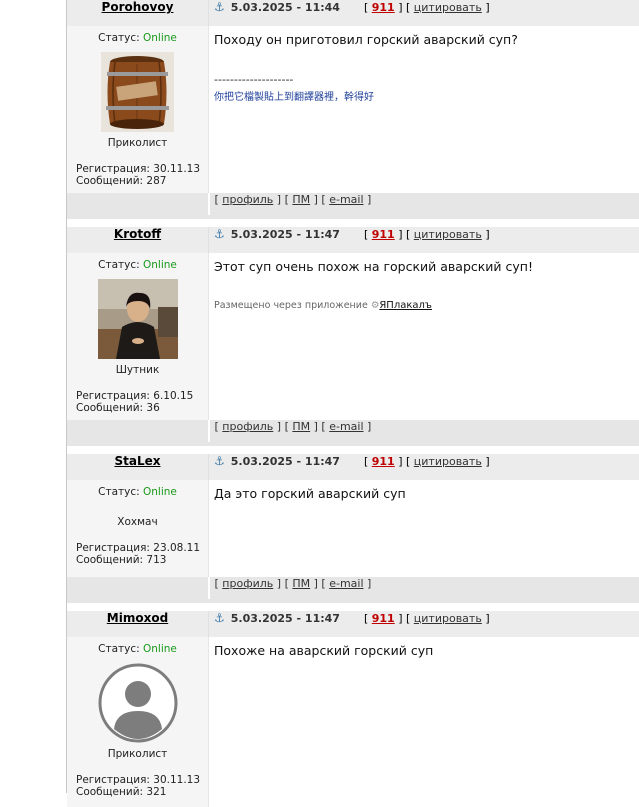 The width and height of the screenshot is (639, 807). Describe the element at coordinates (135, 396) in the screenshot. I see `user-registration: Регистрация: 6.10.15` at that location.